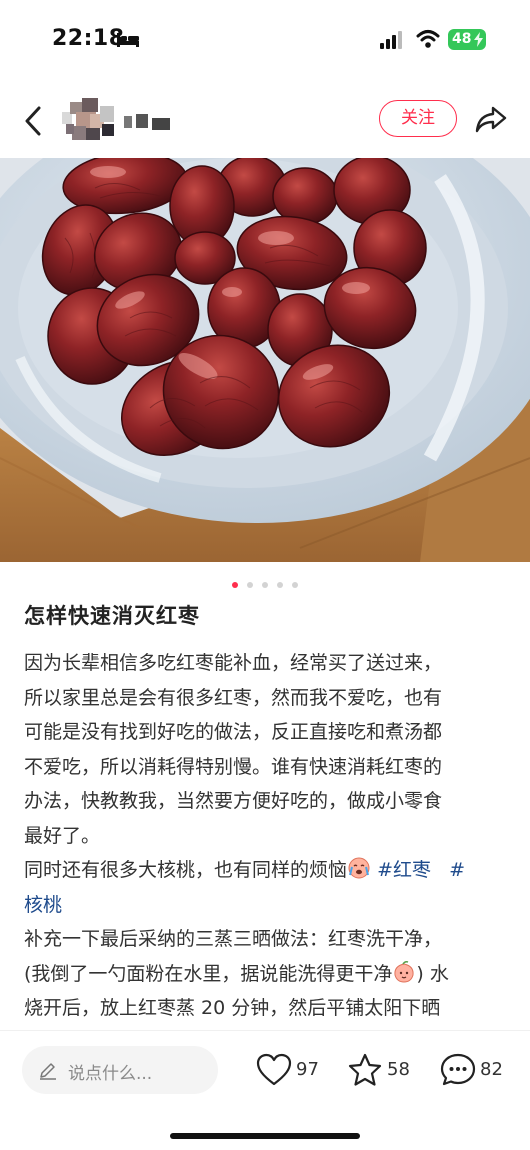 The width and height of the screenshot is (530, 1150). What do you see at coordinates (265, 122) in the screenshot?
I see `top-nav: 关注` at bounding box center [265, 122].